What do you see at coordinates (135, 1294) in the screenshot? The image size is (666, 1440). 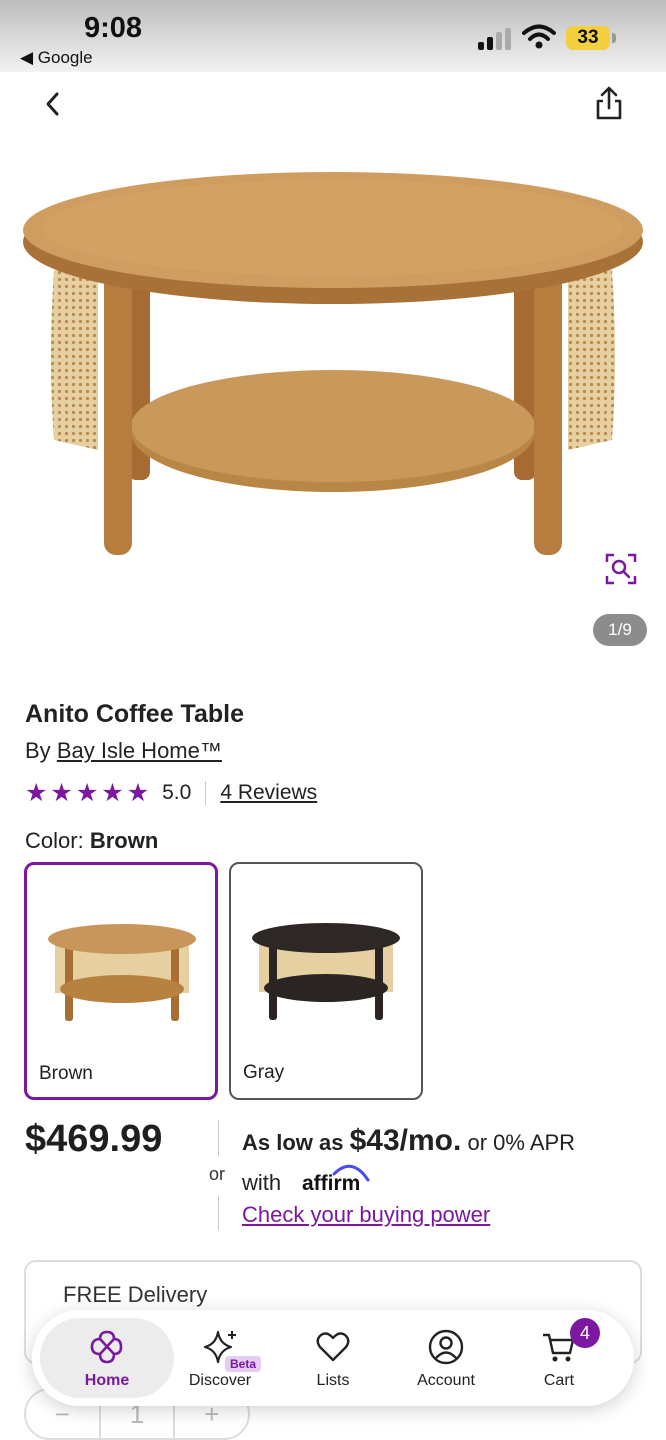 I see `delivery-label: FREE Delivery` at bounding box center [135, 1294].